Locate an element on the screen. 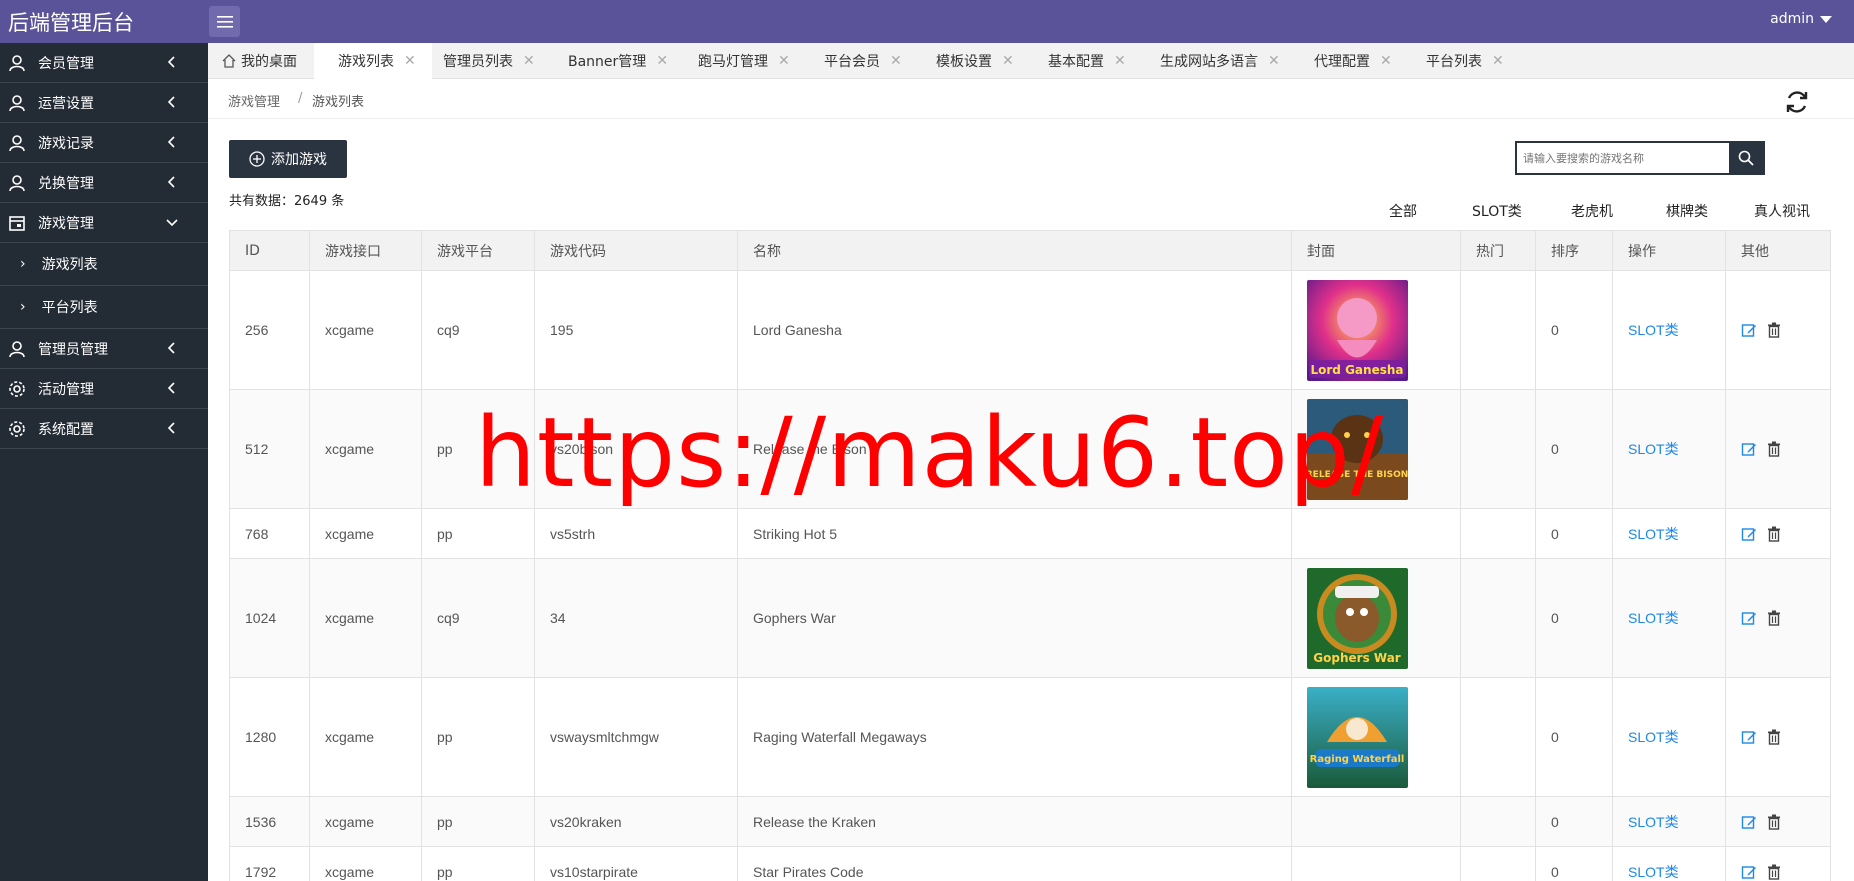  cell-id: 1792 is located at coordinates (269, 863).